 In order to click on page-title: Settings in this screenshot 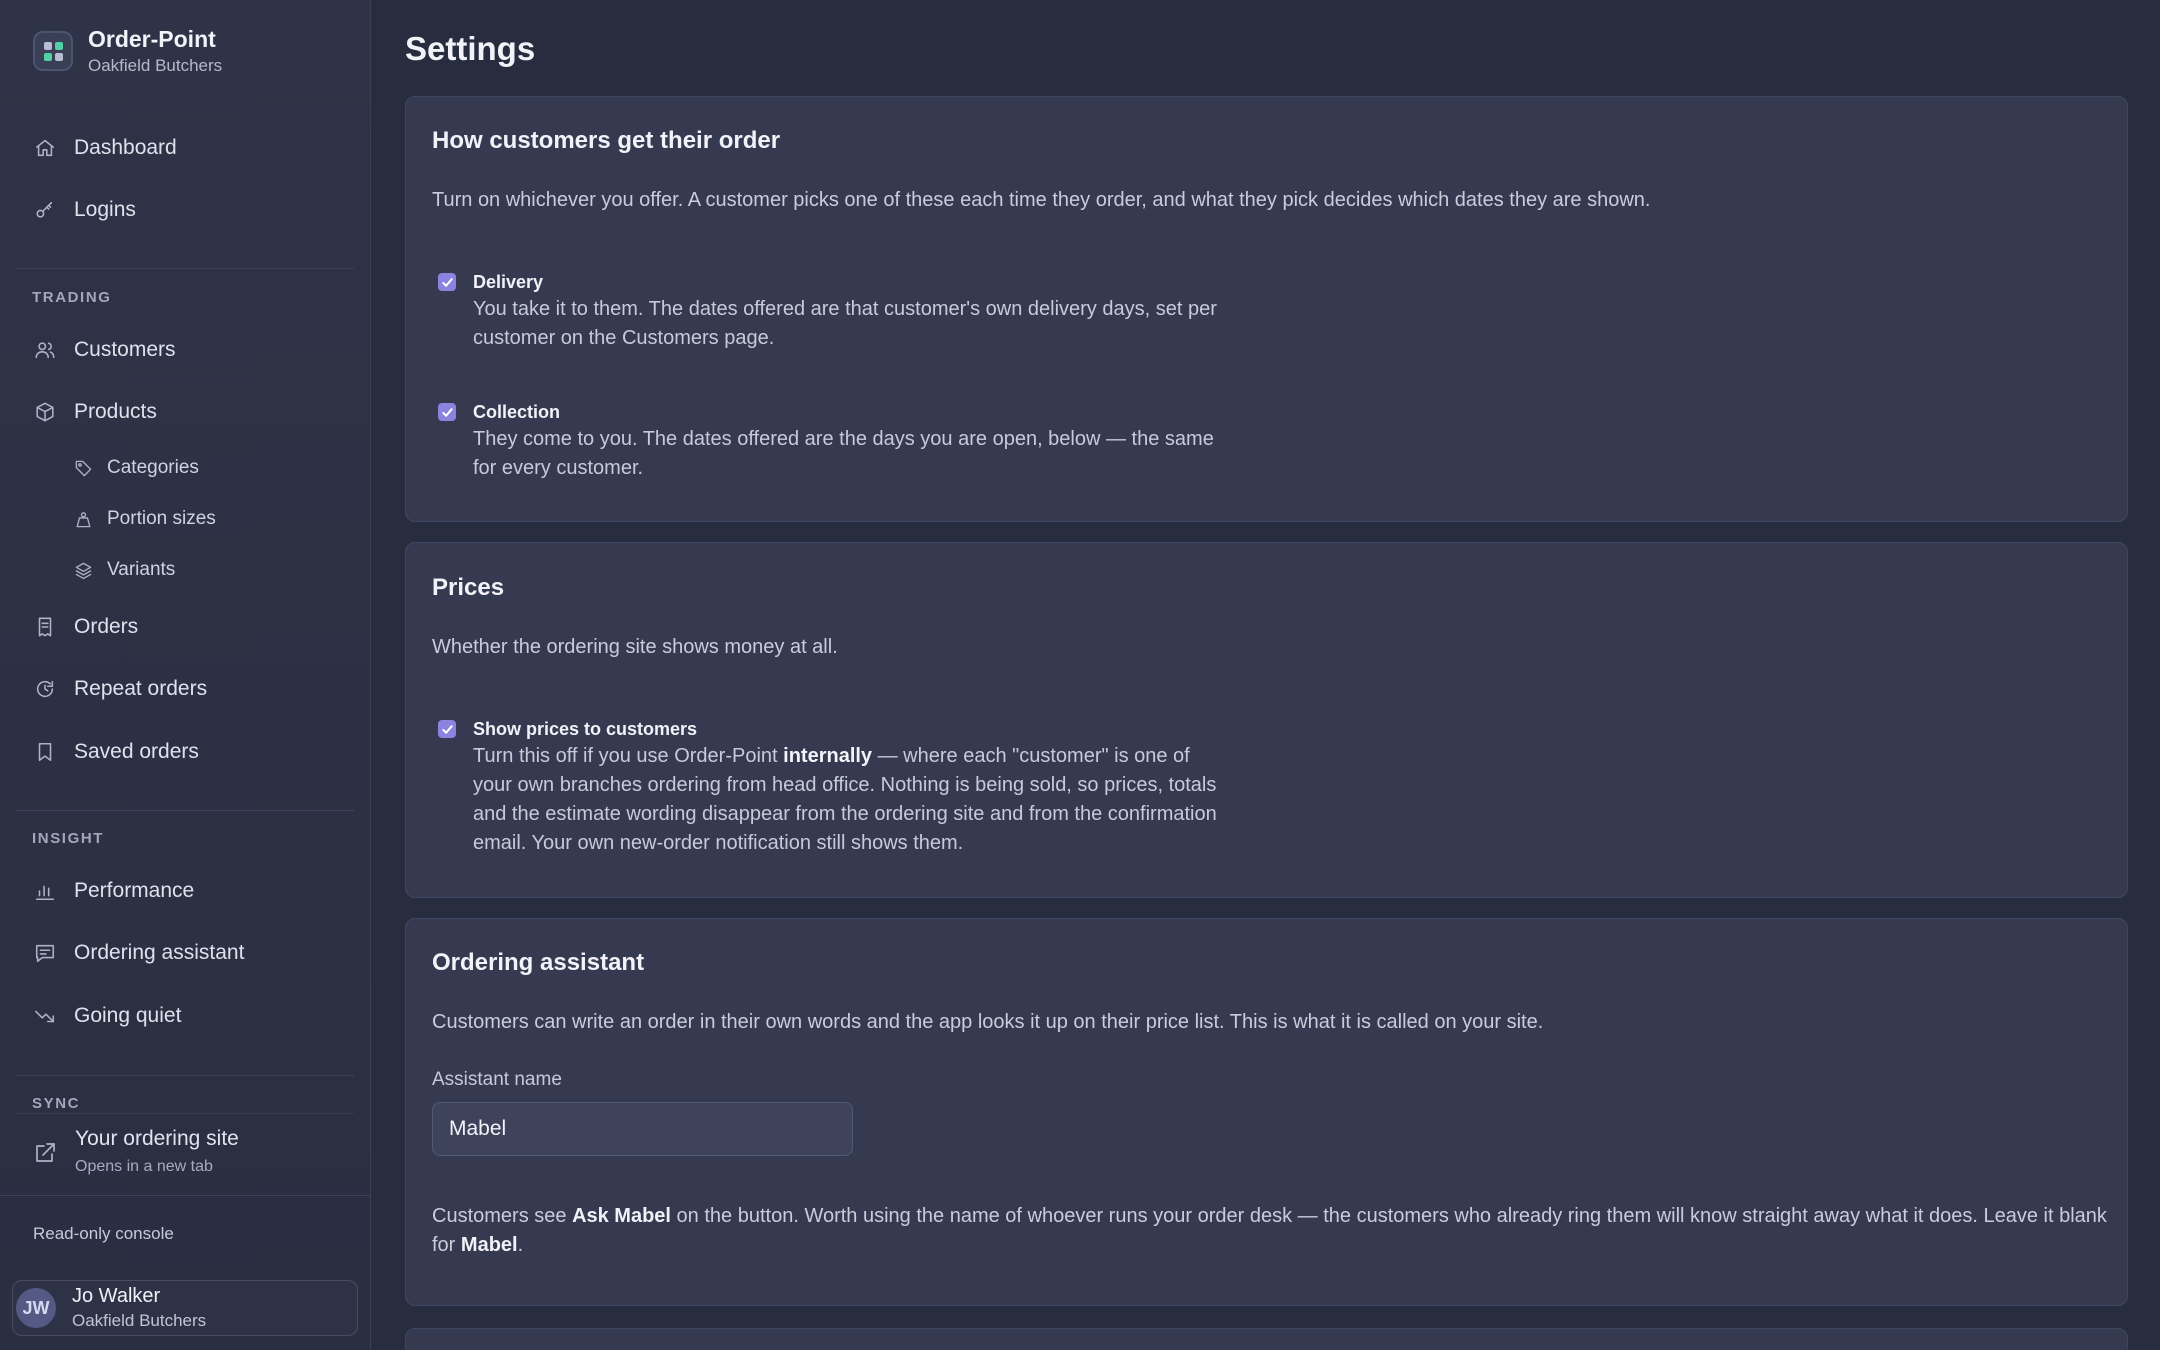, I will do `click(470, 48)`.